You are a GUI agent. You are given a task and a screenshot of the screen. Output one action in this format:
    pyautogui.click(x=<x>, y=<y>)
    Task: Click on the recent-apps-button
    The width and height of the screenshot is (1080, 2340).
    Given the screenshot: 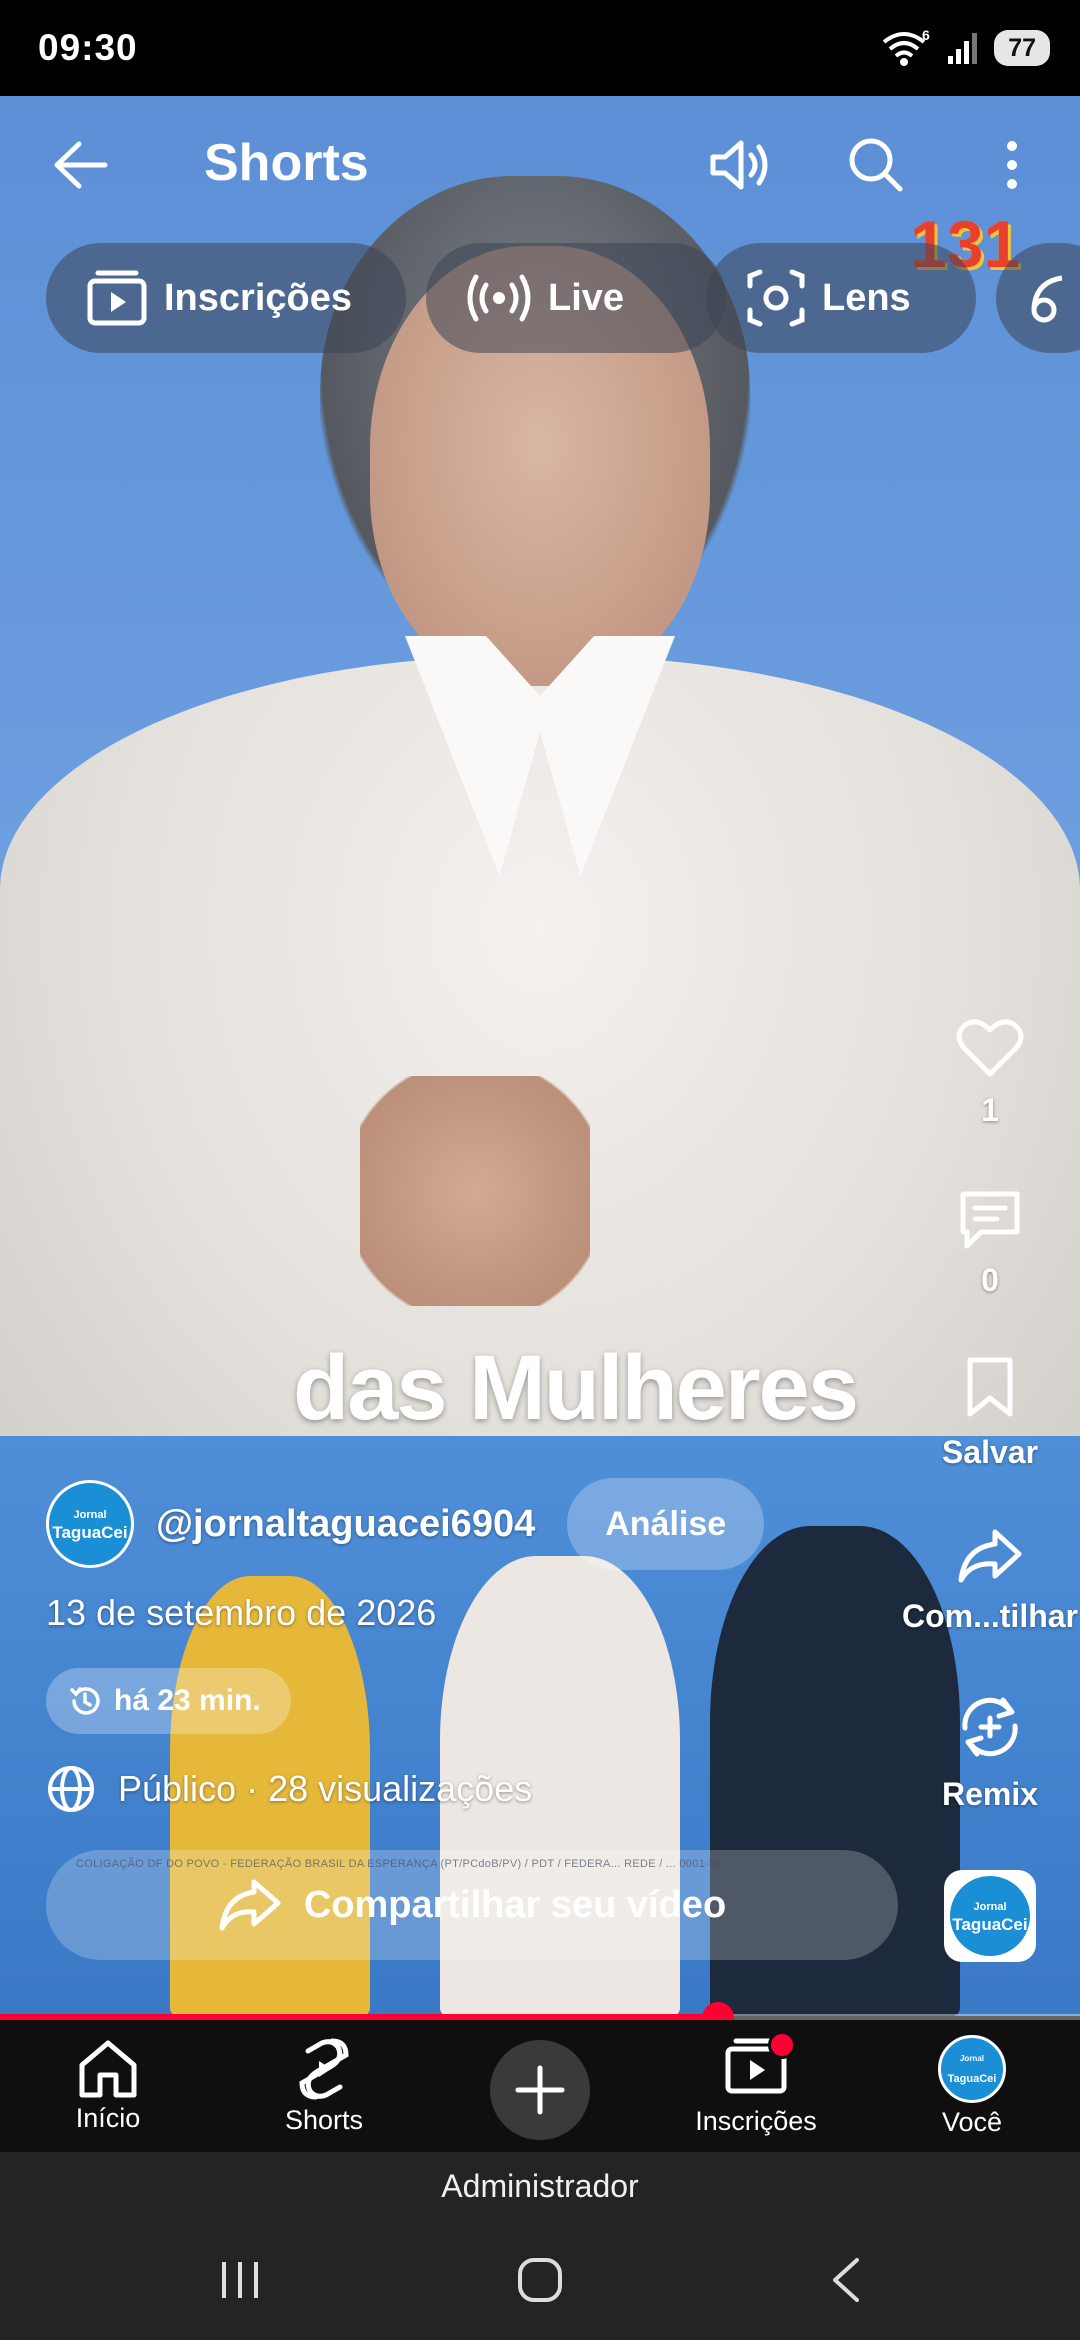 What is the action you would take?
    pyautogui.click(x=240, y=2280)
    